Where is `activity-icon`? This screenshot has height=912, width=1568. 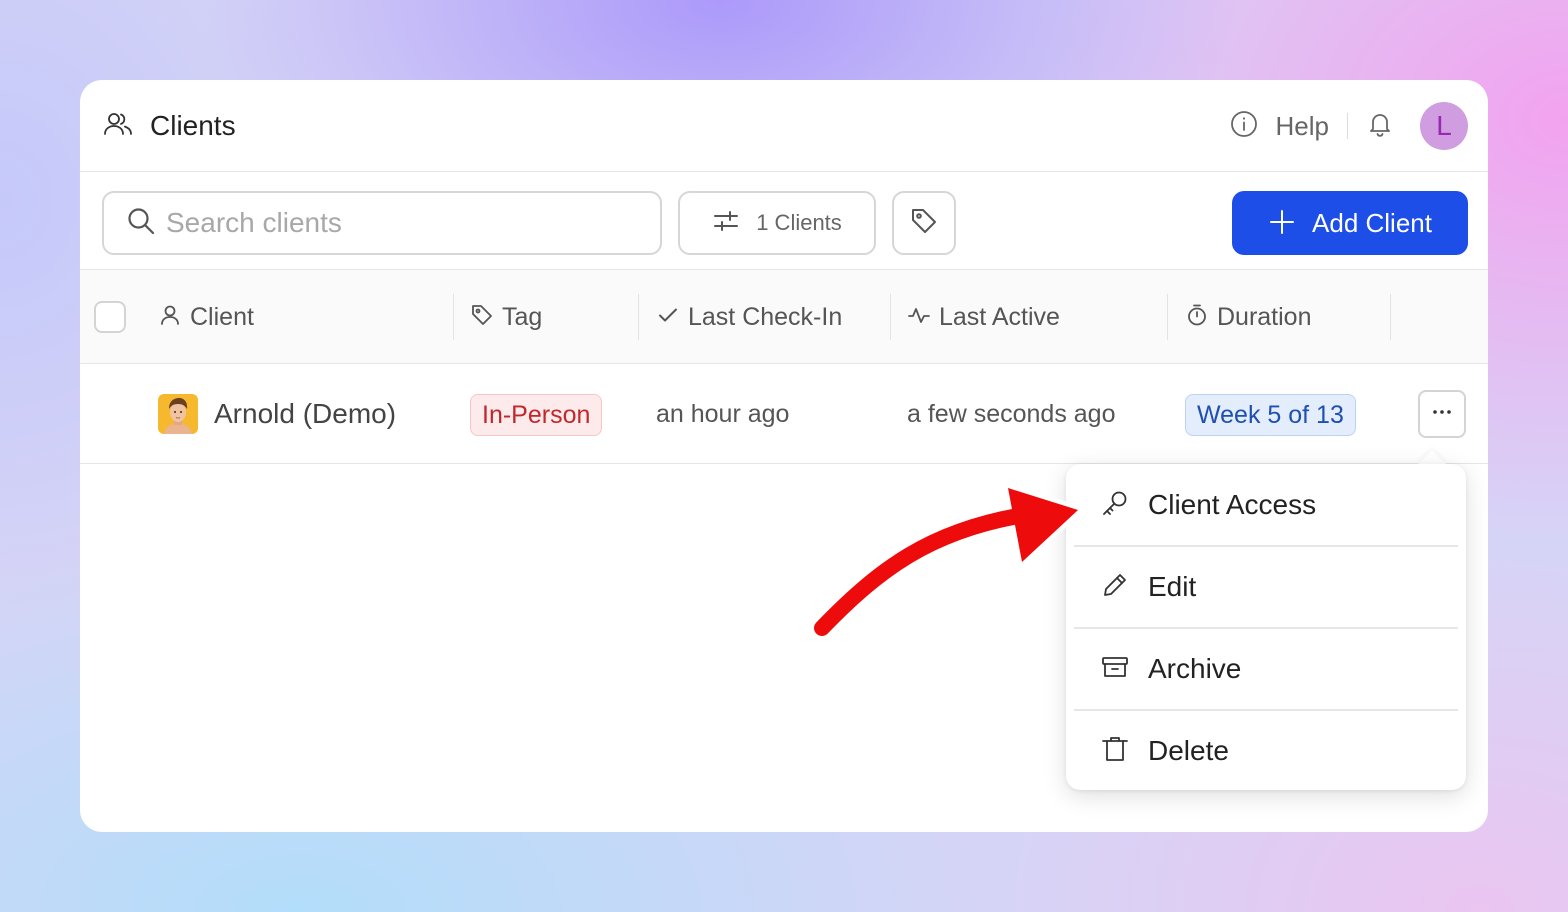
activity-icon is located at coordinates (919, 317).